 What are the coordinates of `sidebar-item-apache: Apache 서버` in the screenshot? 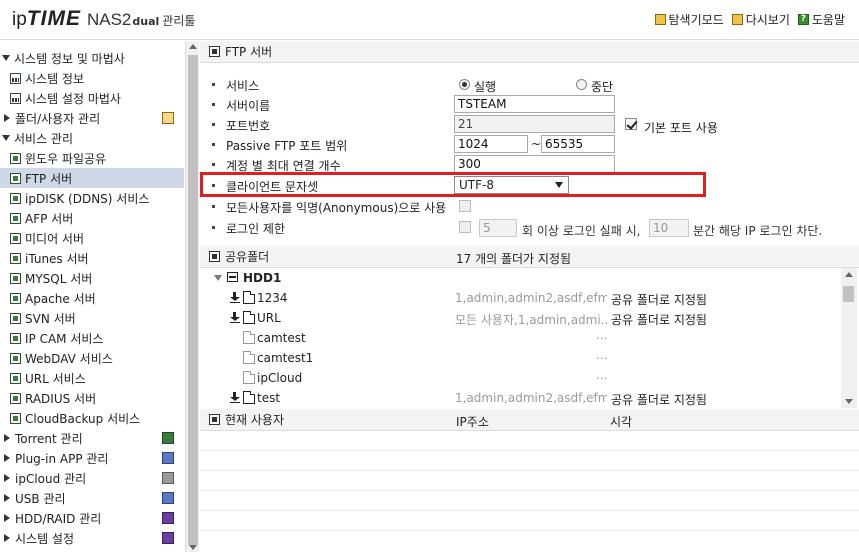 It's located at (92, 298).